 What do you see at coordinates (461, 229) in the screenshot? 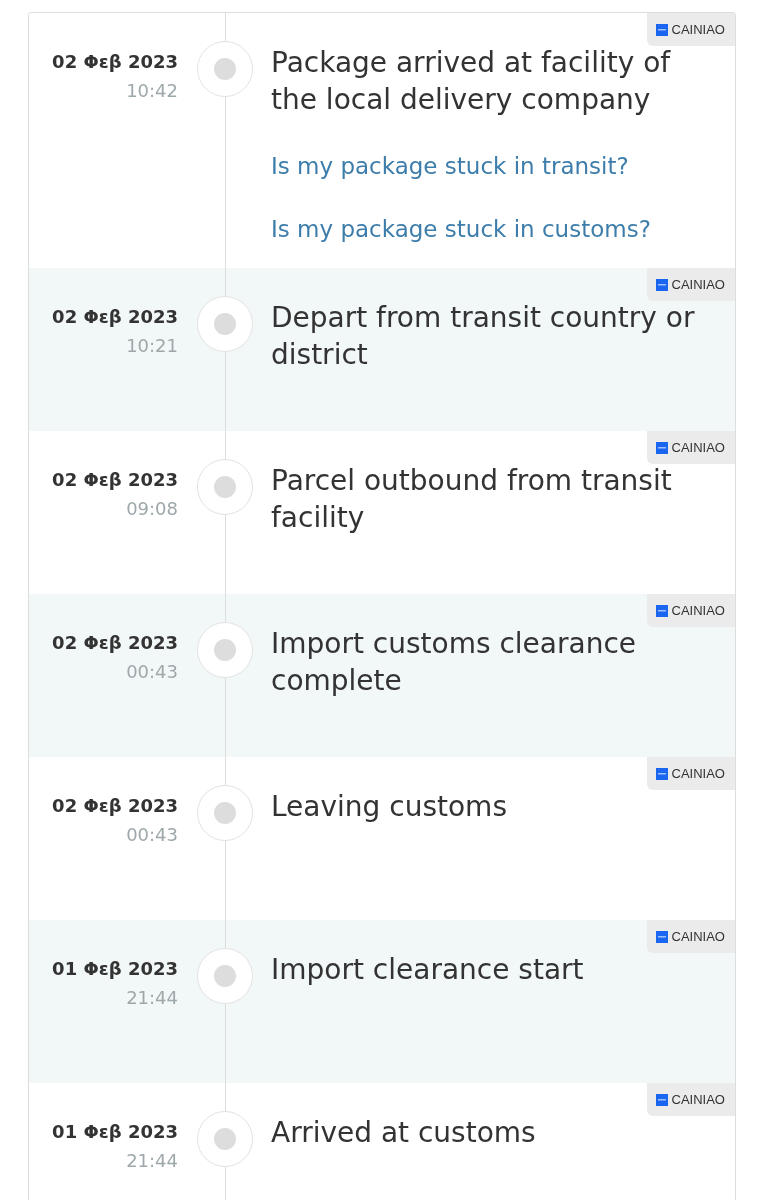
I see `help-link: Is my package stuck in customs?` at bounding box center [461, 229].